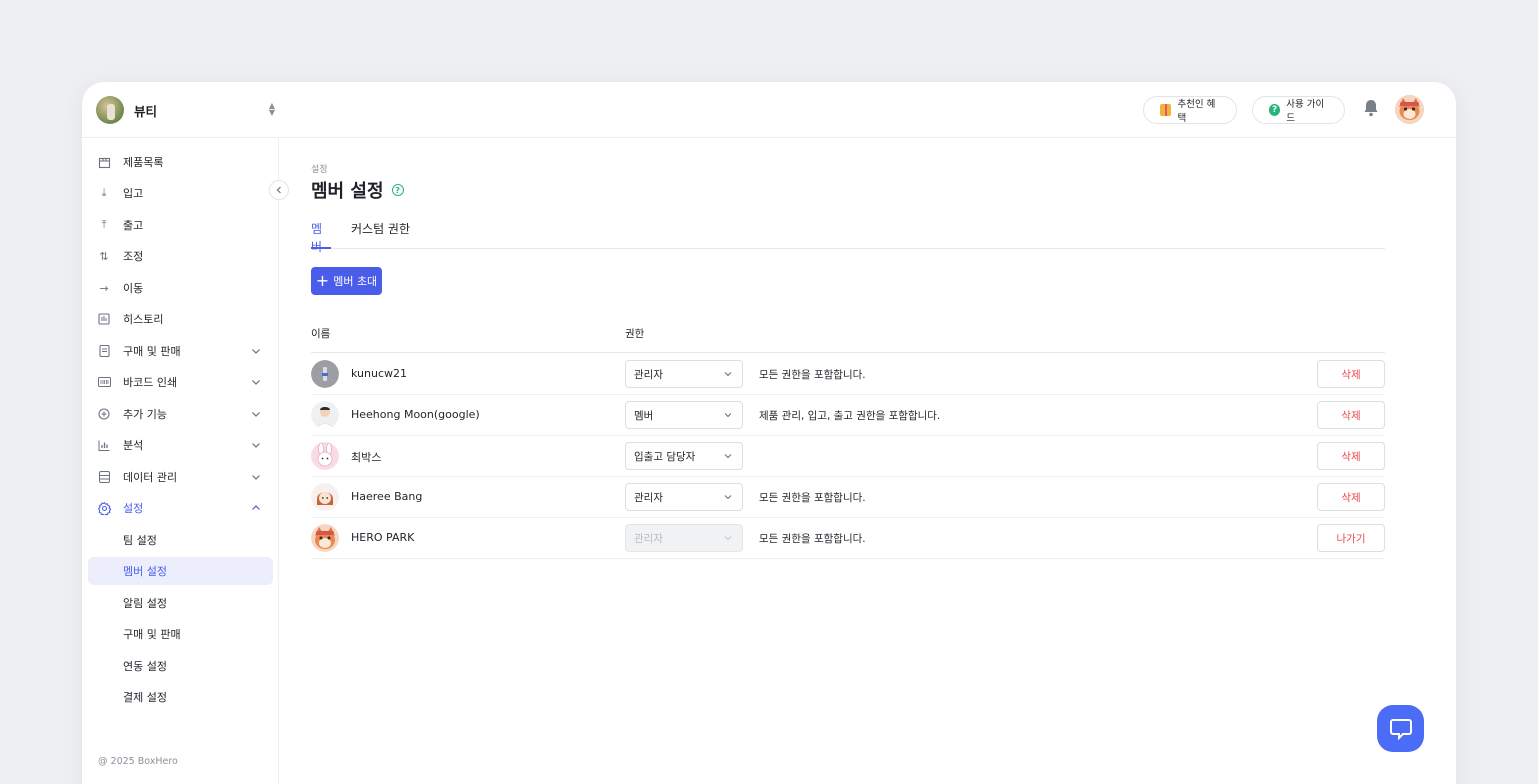 The height and width of the screenshot is (784, 1538). What do you see at coordinates (152, 351) in the screenshot?
I see `sidebar-item-label: 구매 및 판매` at bounding box center [152, 351].